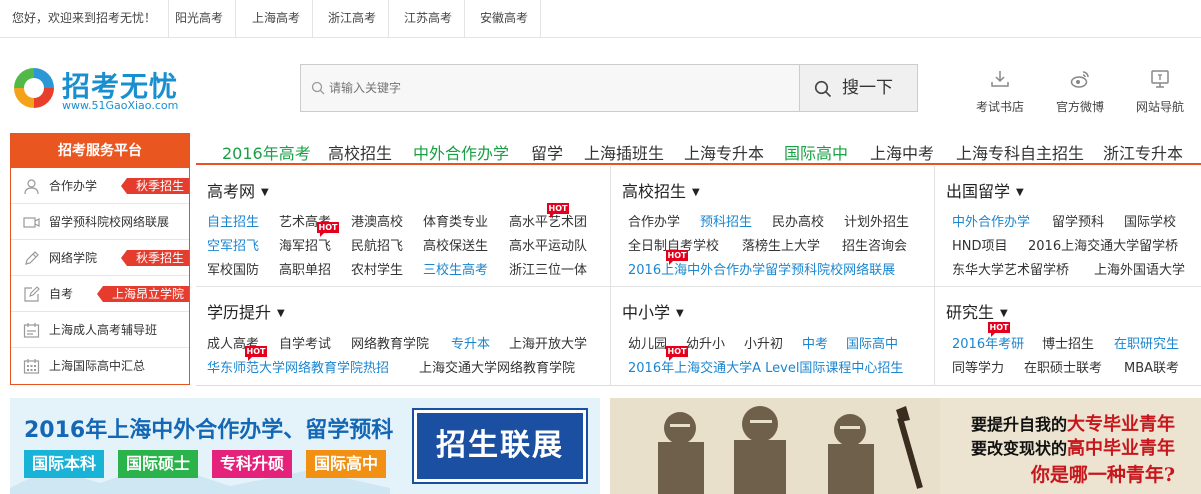 The width and height of the screenshot is (1201, 494). Describe the element at coordinates (548, 244) in the screenshot. I see `link: 高水平运动队` at that location.